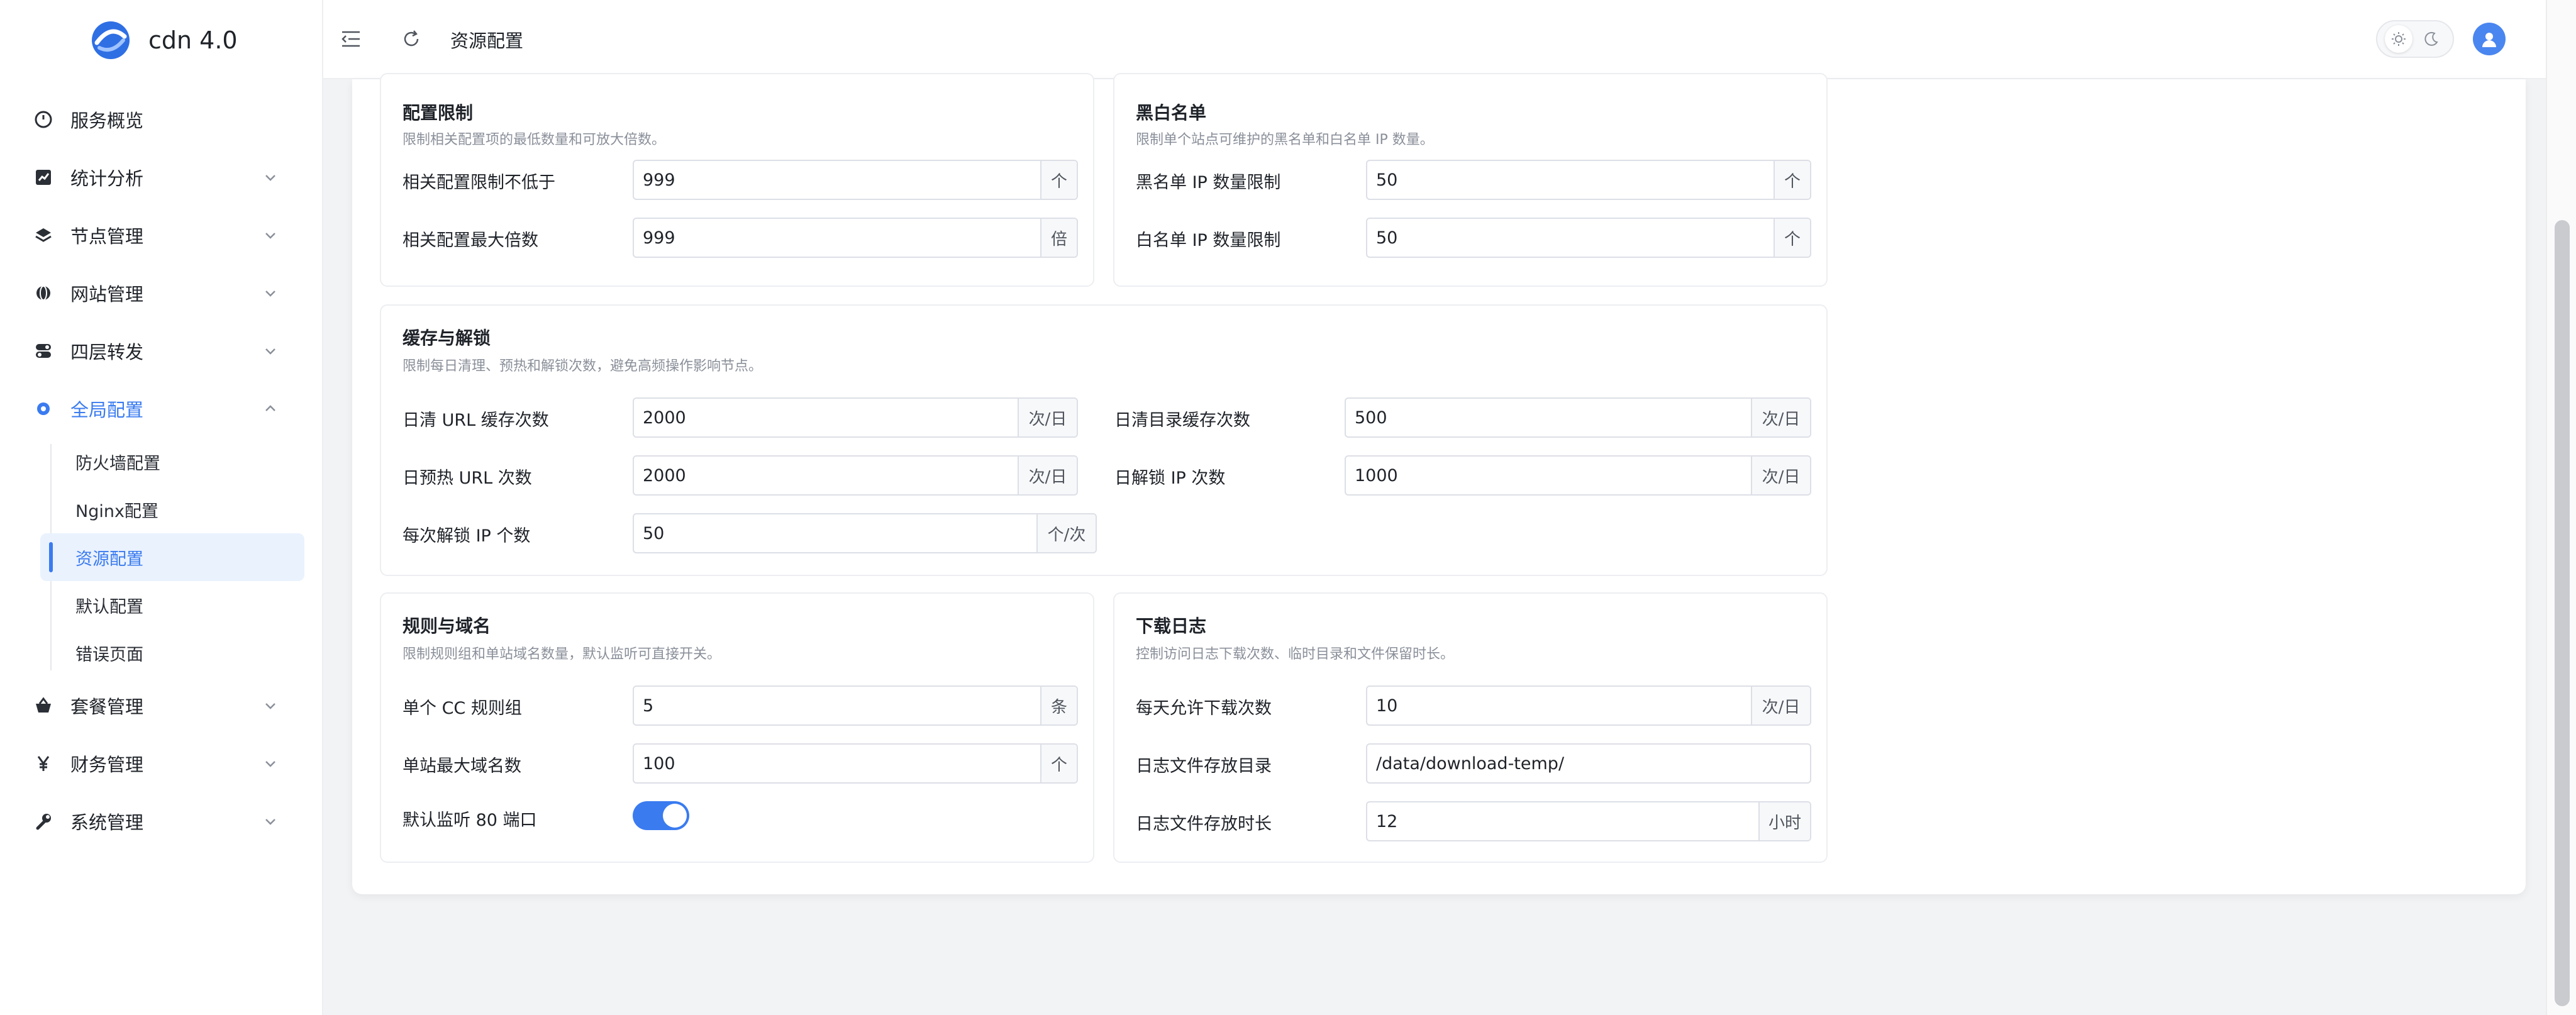  Describe the element at coordinates (1570, 238) in the screenshot. I see `whitelist-limit-input` at that location.